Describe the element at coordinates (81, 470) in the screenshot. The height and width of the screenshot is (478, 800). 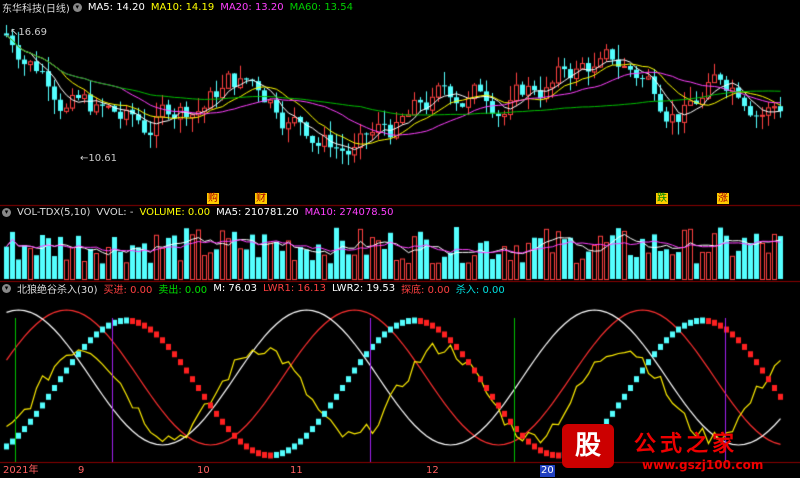
I see `axis-label-sep: 9` at that location.